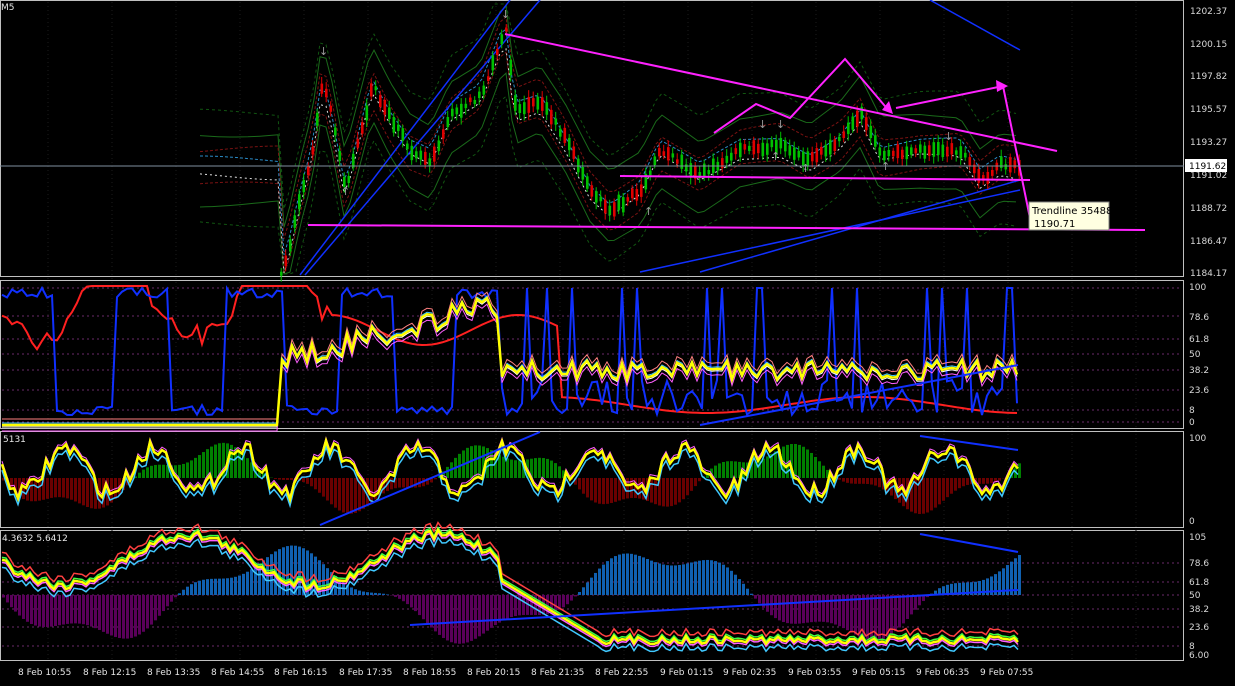  Describe the element at coordinates (1054, 224) in the screenshot. I see `tooltip-line-2: 1190.71` at that location.